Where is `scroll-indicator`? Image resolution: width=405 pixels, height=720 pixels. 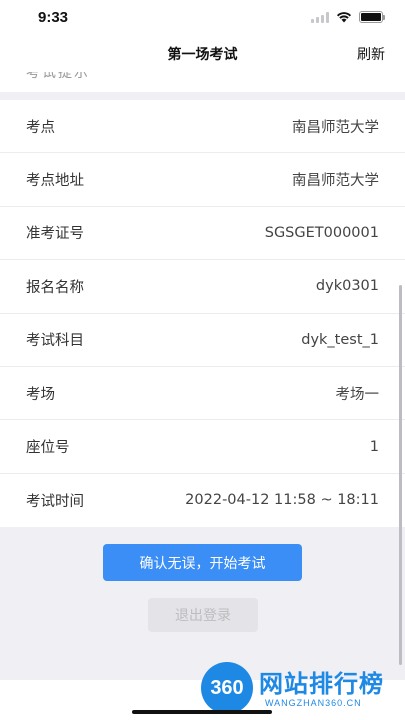 scroll-indicator is located at coordinates (400, 475).